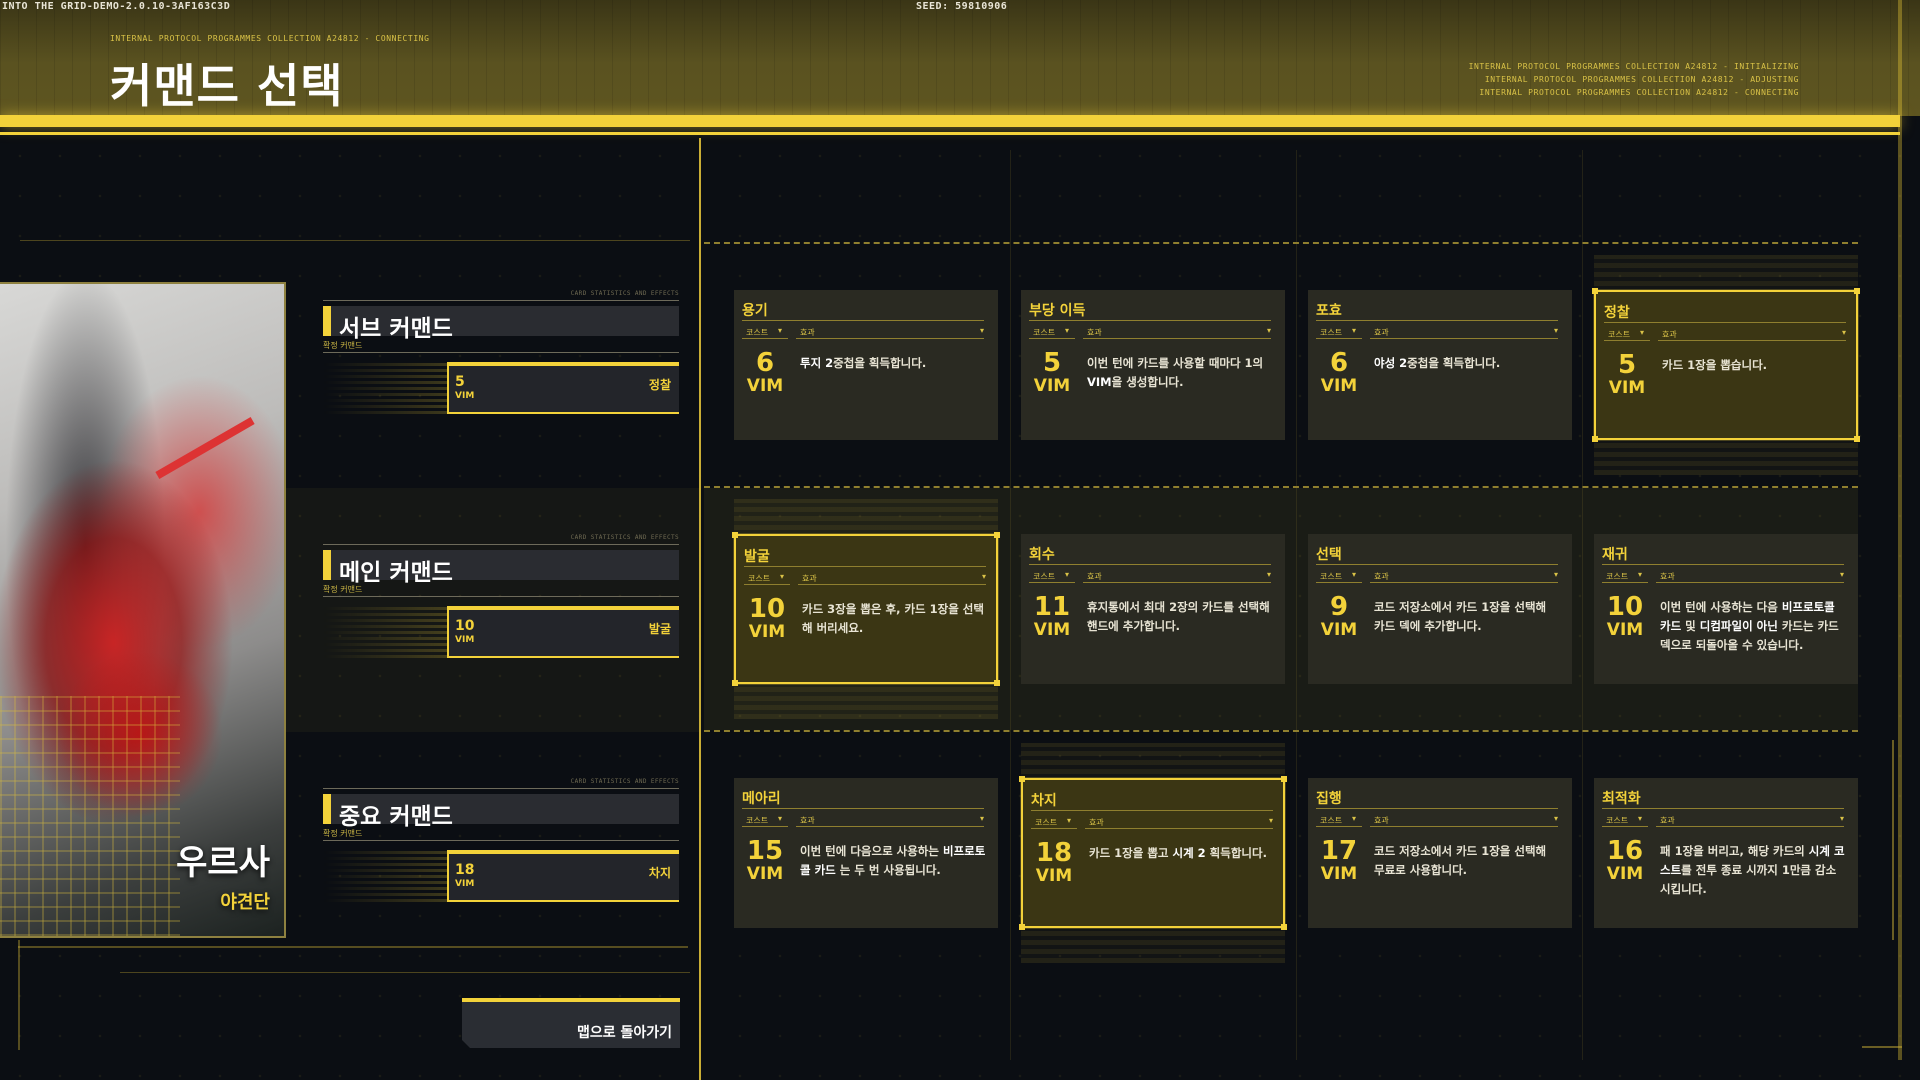 Image resolution: width=1920 pixels, height=1080 pixels. Describe the element at coordinates (386, 876) in the screenshot. I see `slot-glow` at that location.